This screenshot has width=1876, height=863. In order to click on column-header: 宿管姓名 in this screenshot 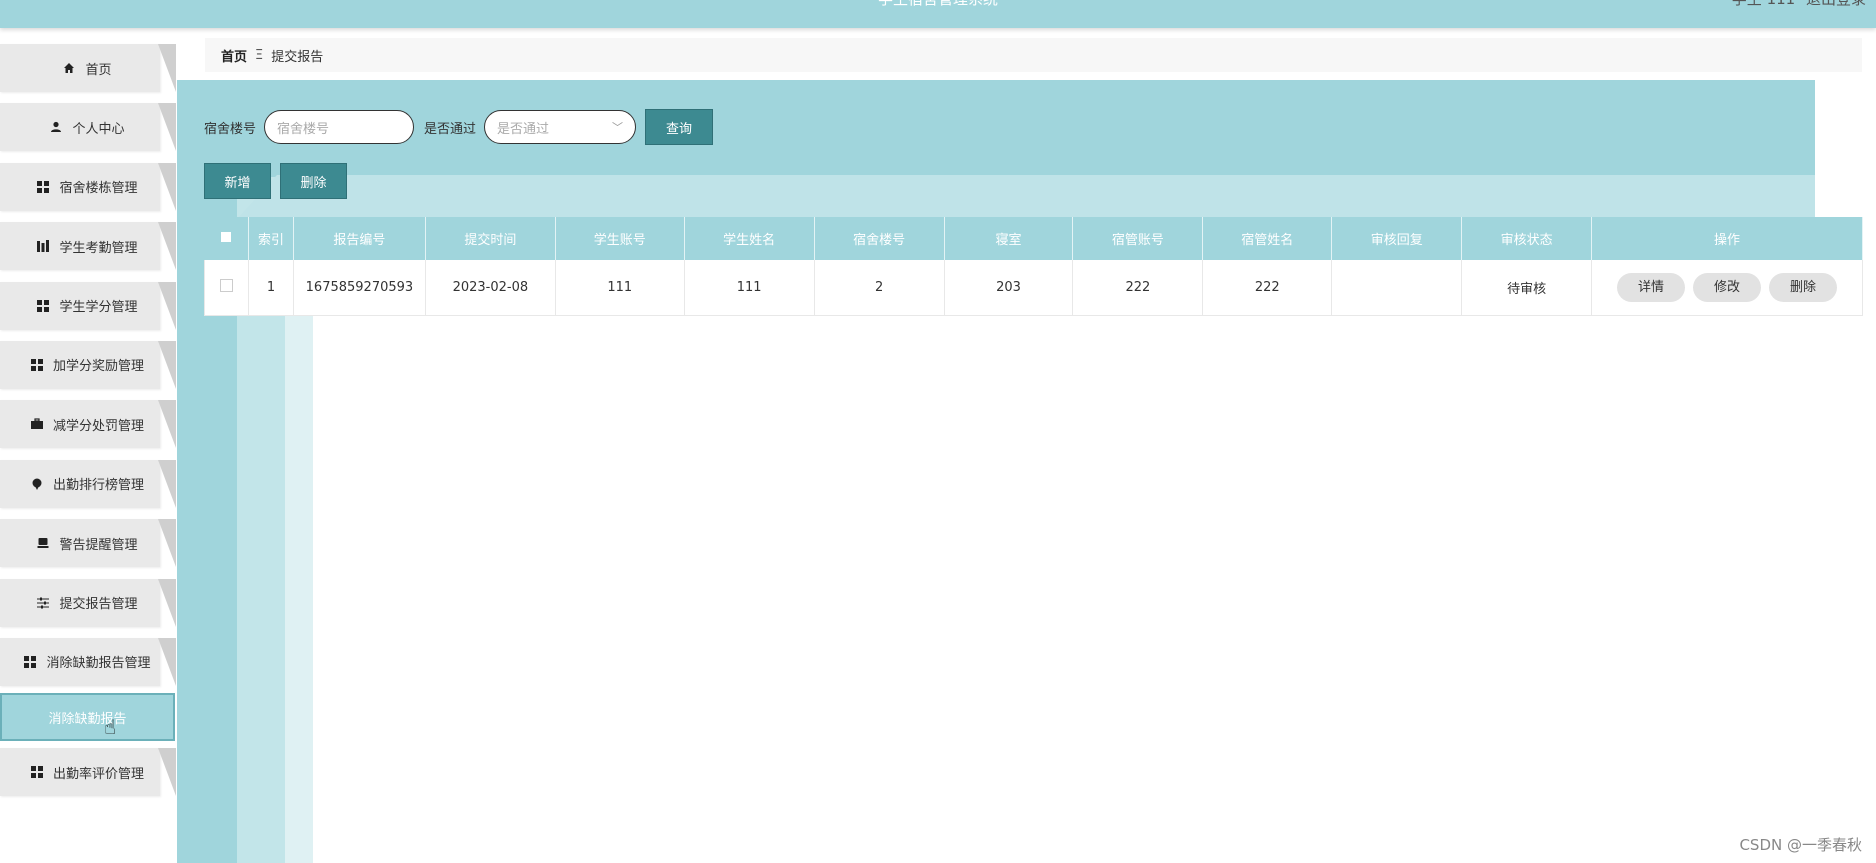, I will do `click(1267, 238)`.